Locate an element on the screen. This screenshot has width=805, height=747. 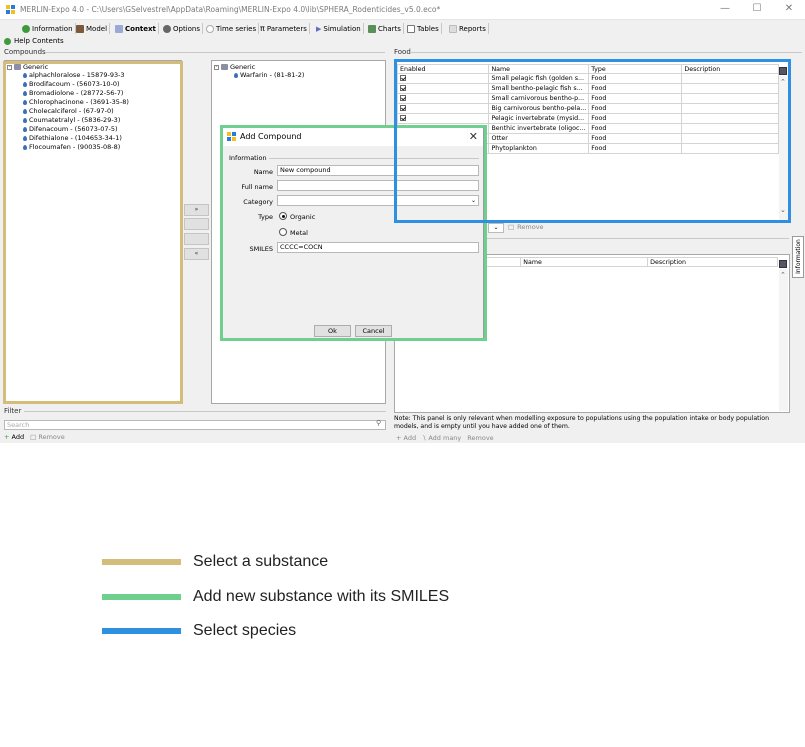
compound-item: Flocoumafen - (90035-08-8) is located at coordinates (71, 147).